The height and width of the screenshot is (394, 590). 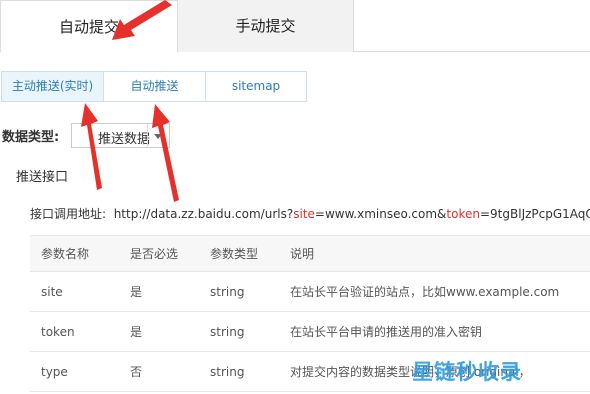 I want to click on subtab-active-push: 主动推送(实时), so click(x=52, y=86).